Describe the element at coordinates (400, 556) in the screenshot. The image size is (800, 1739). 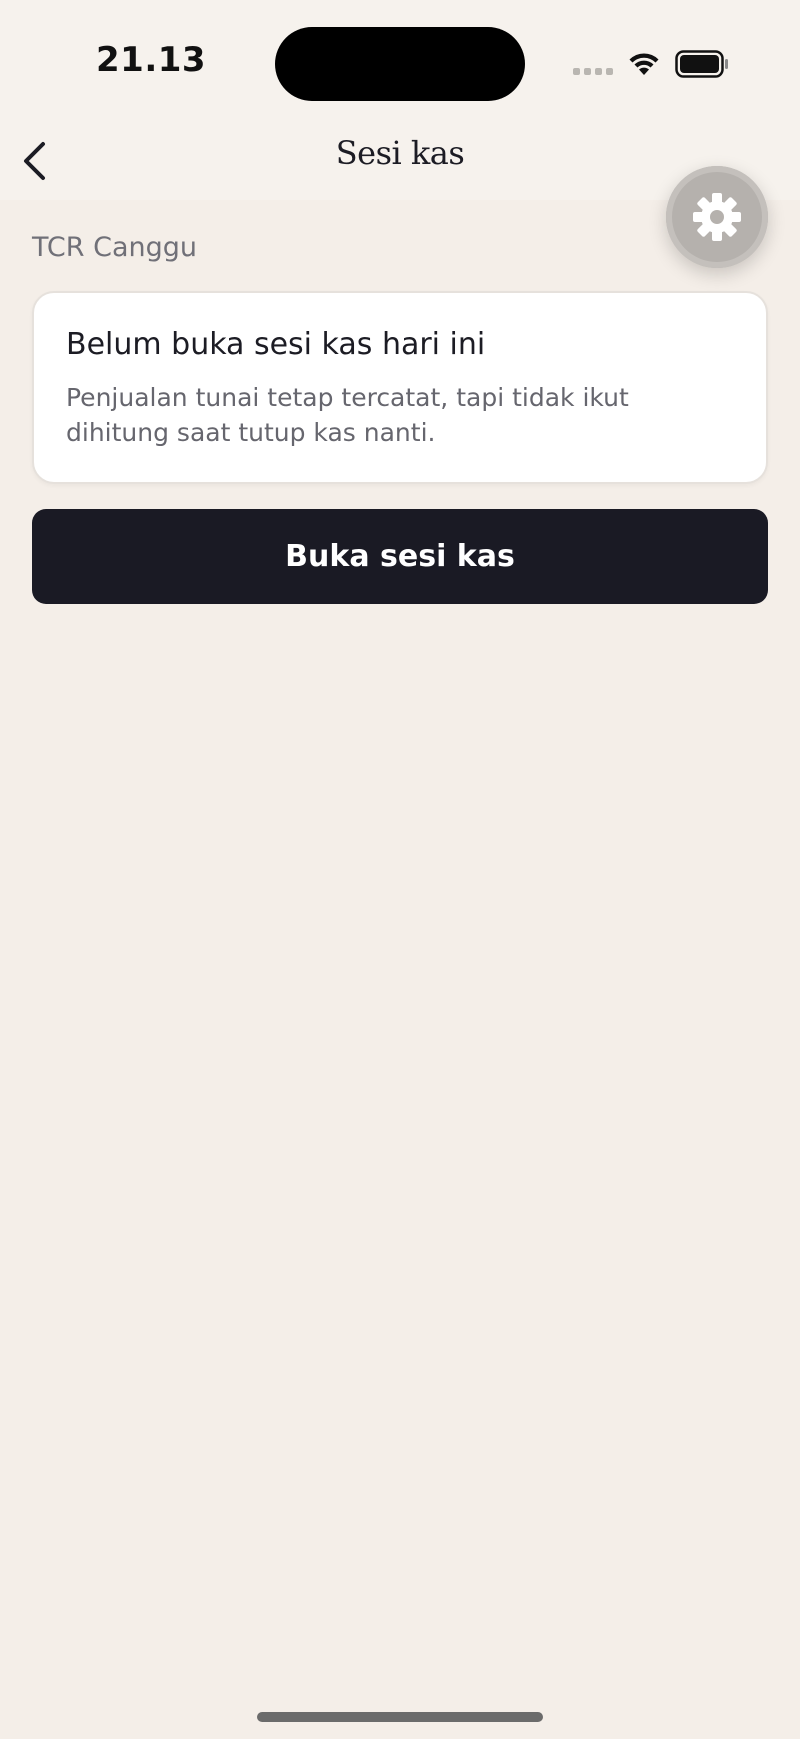
I see `open-cash-session-button: Buka sesi kas` at that location.